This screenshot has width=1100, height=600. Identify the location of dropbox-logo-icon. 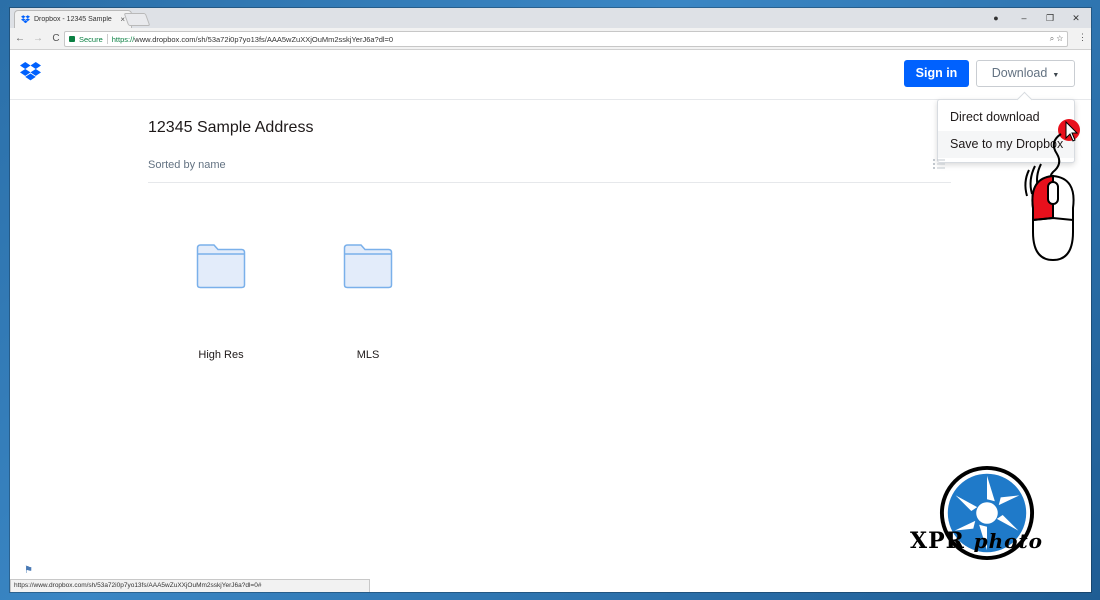
(30, 72).